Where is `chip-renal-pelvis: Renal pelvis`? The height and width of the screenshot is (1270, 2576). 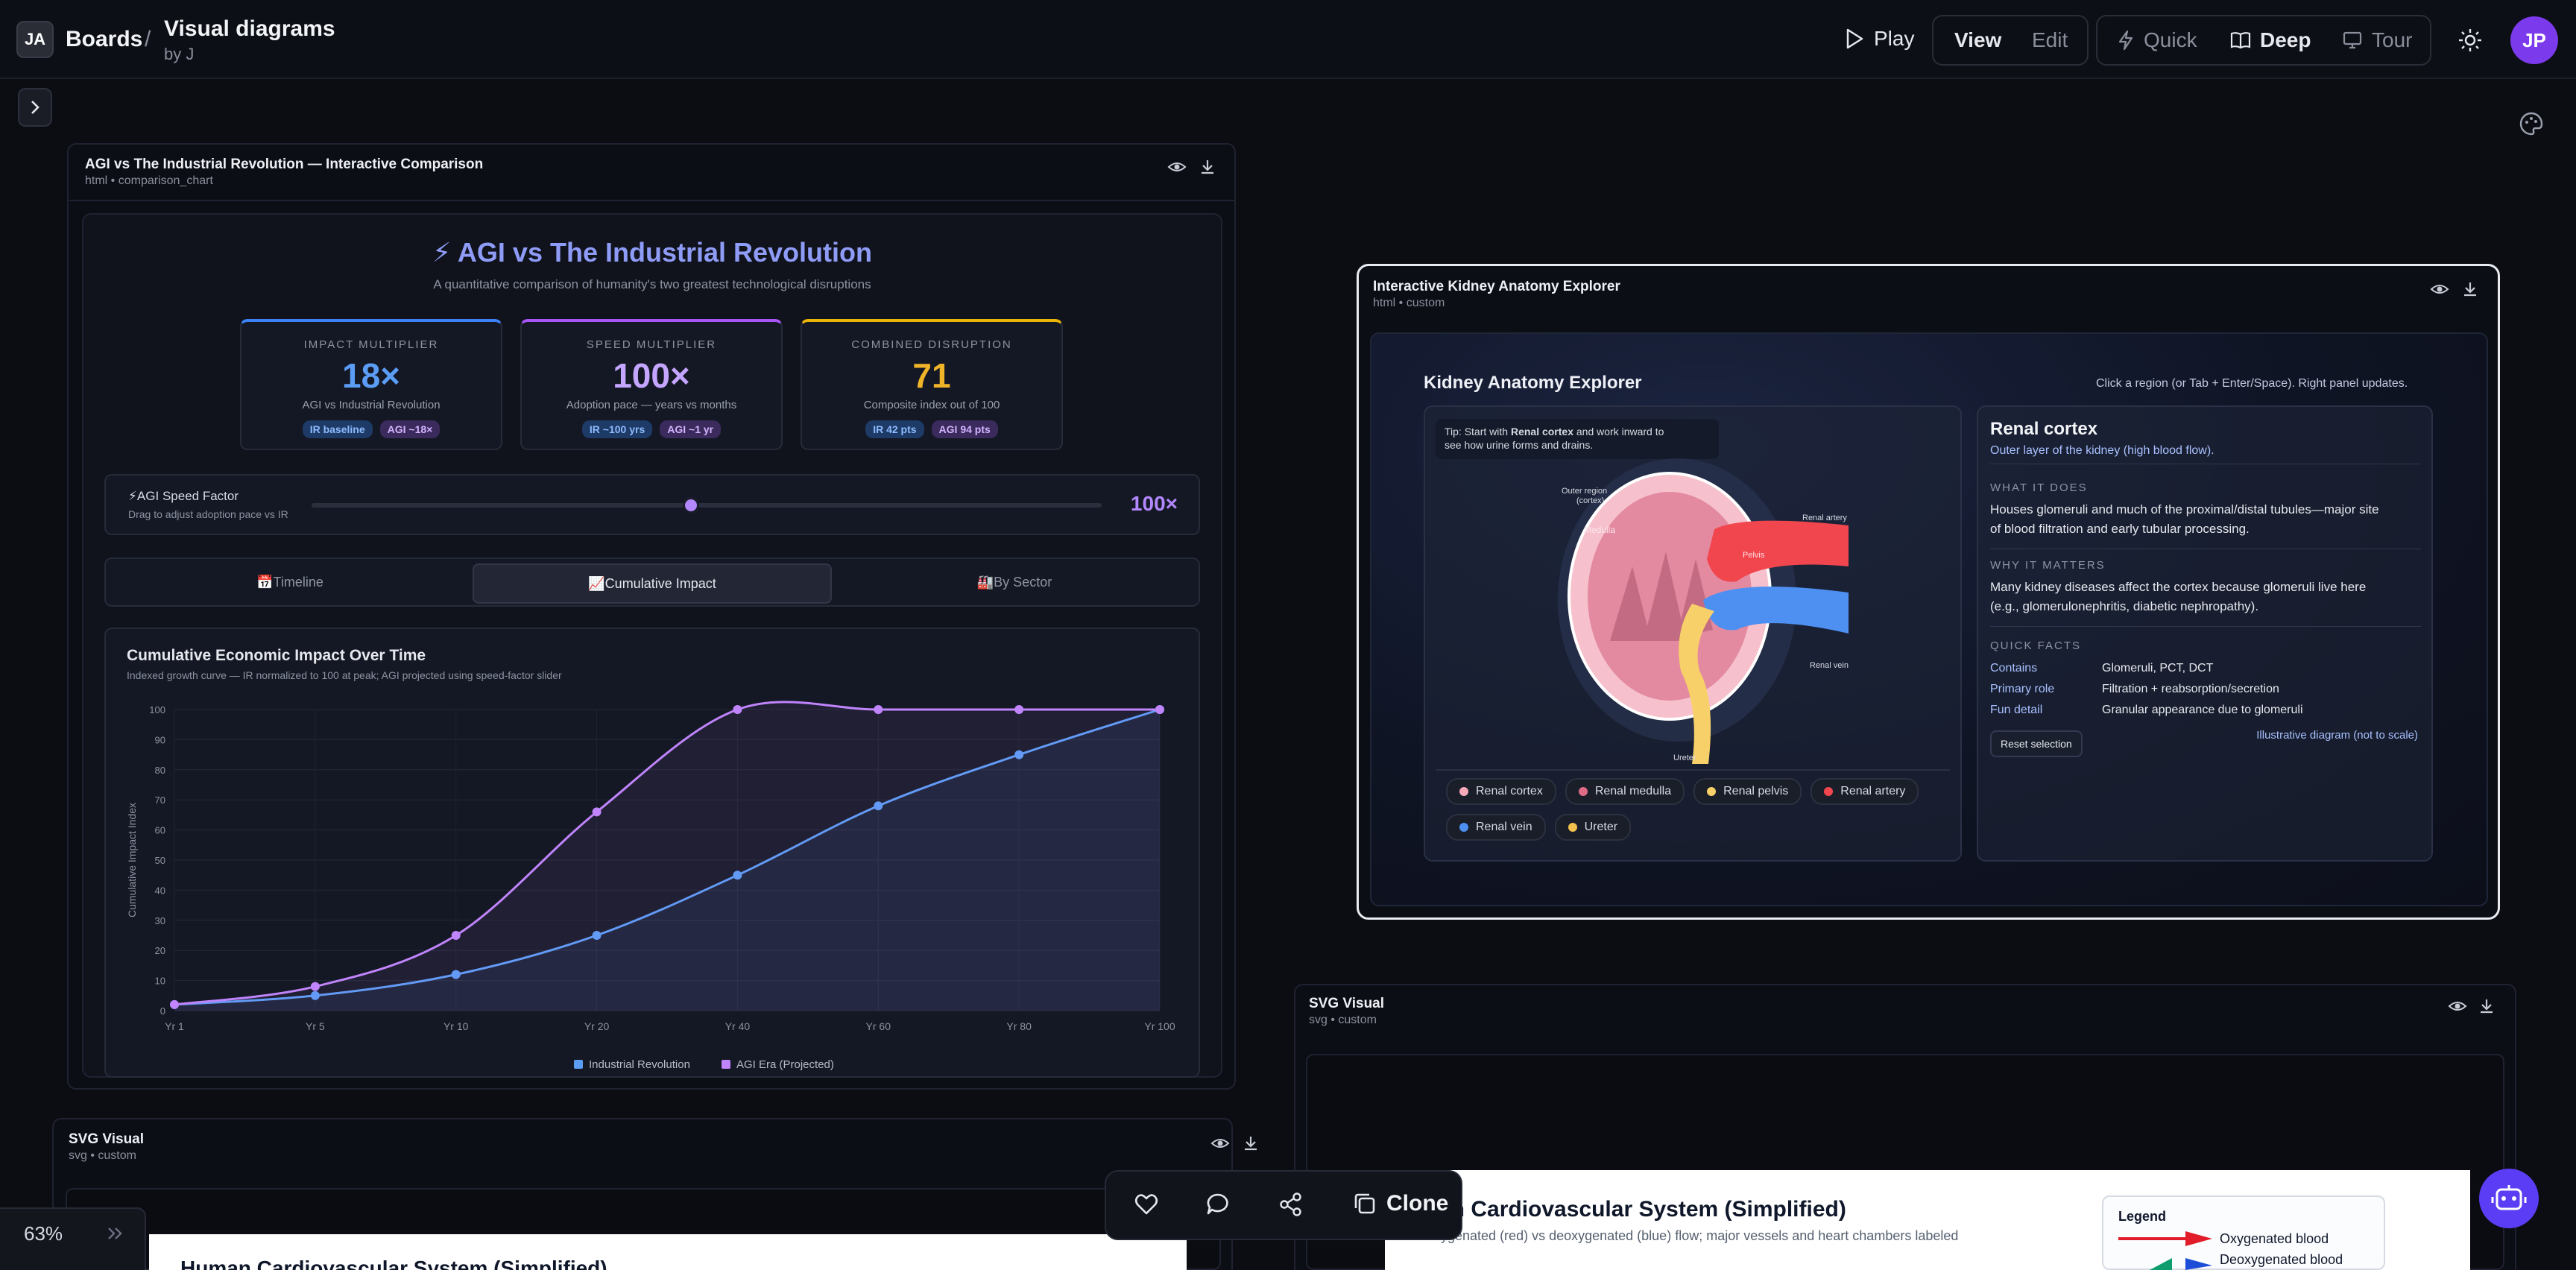
chip-renal-pelvis: Renal pelvis is located at coordinates (1747, 791).